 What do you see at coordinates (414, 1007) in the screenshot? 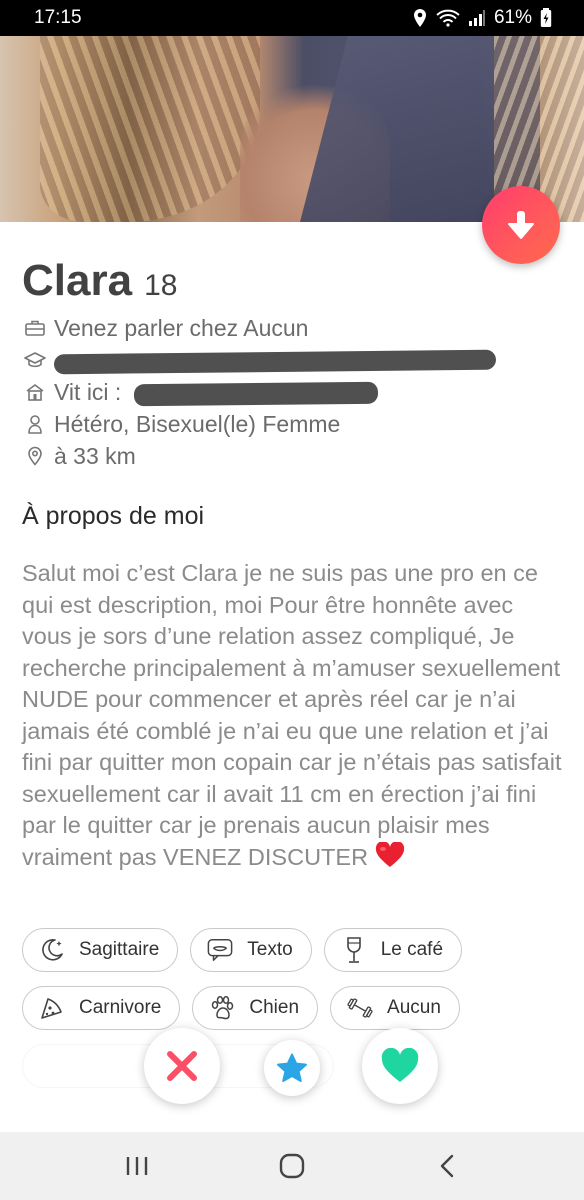
I see `chip-label: Aucun` at bounding box center [414, 1007].